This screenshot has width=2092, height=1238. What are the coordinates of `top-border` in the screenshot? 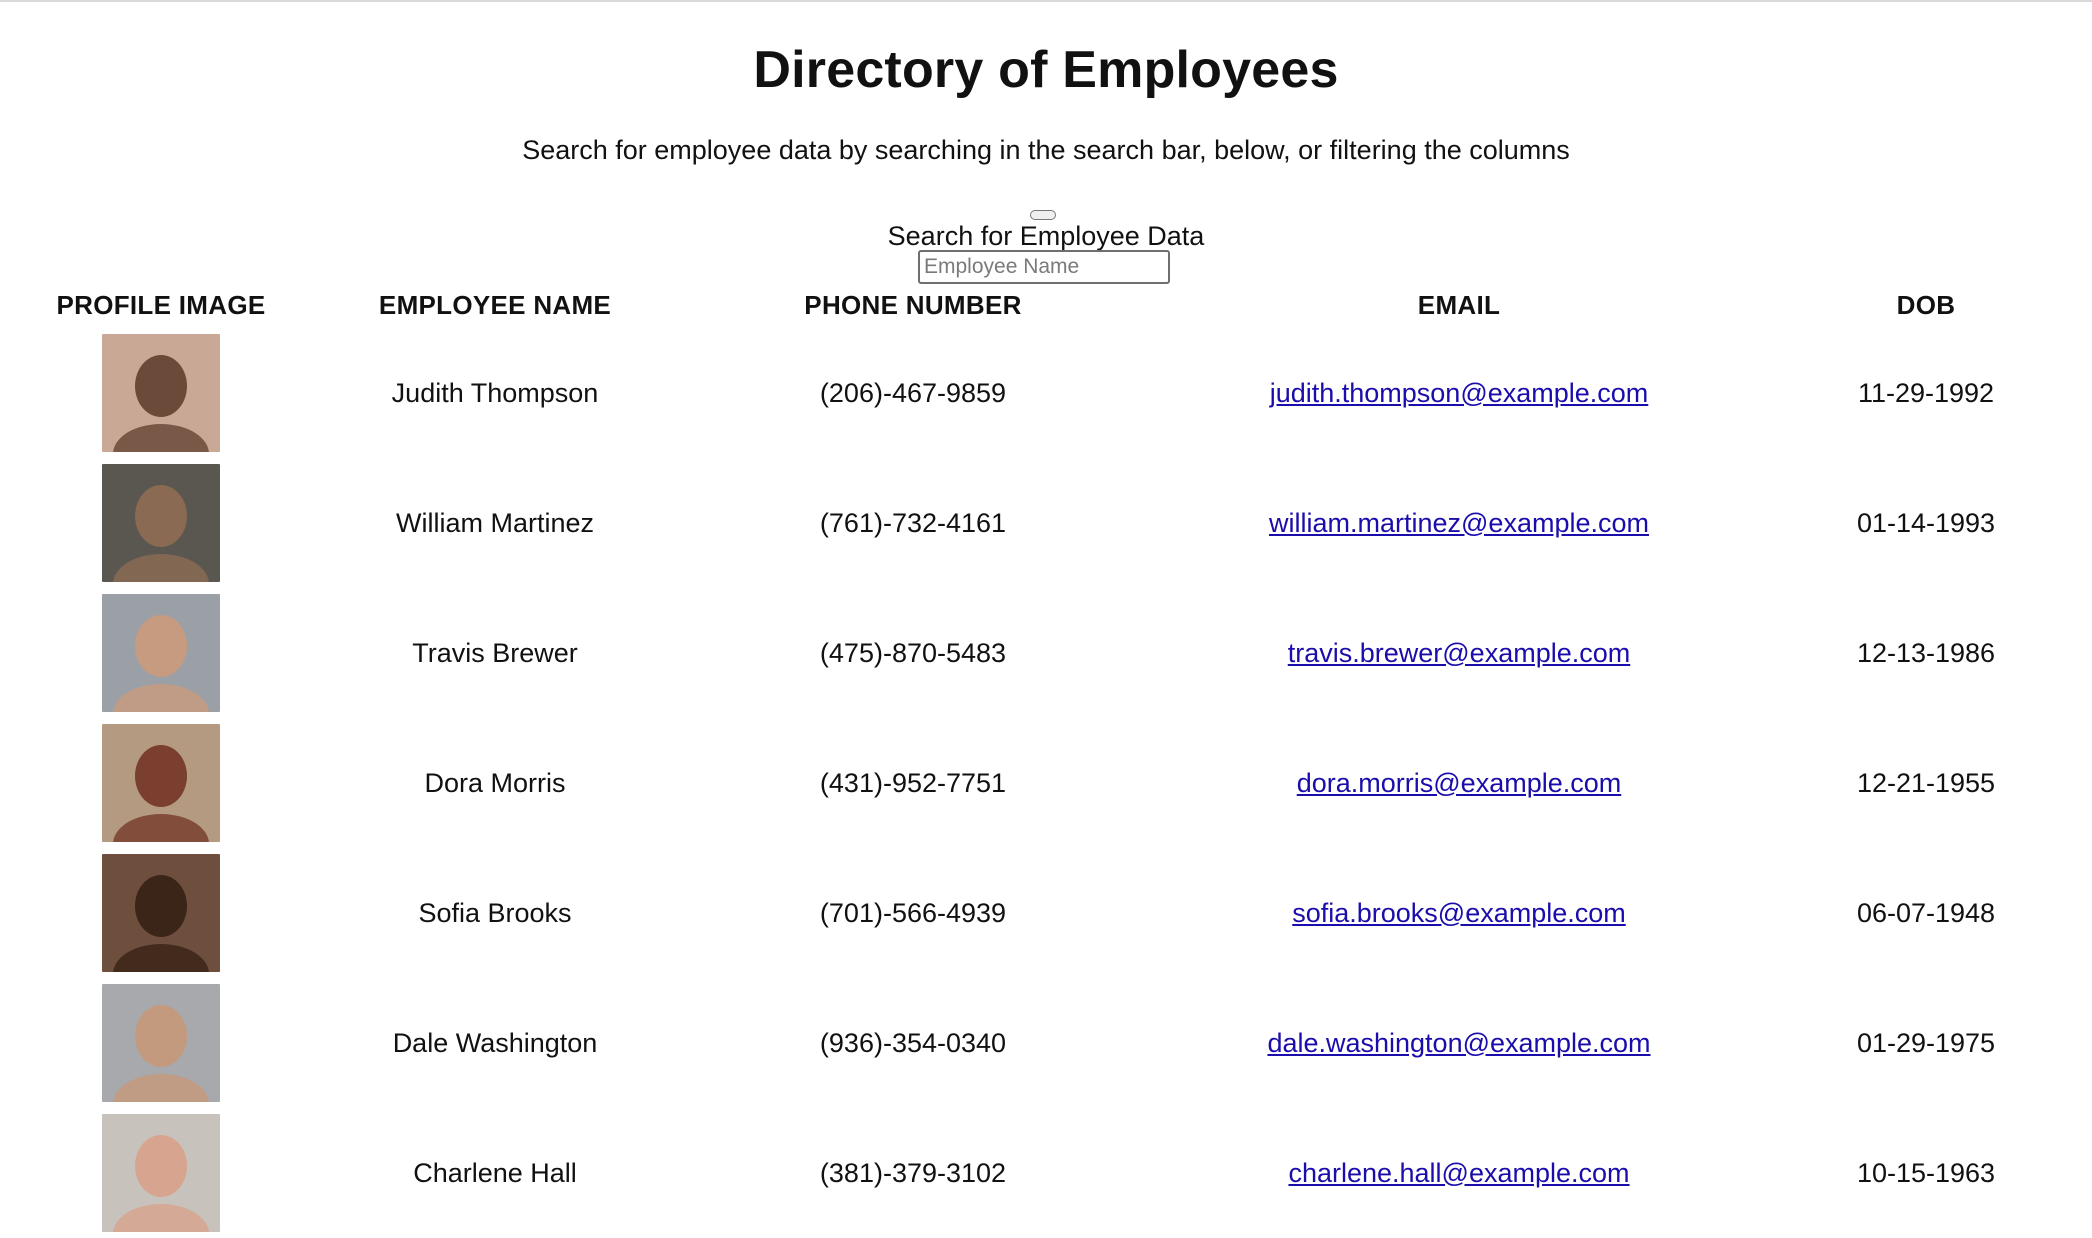 It's located at (1046, 1).